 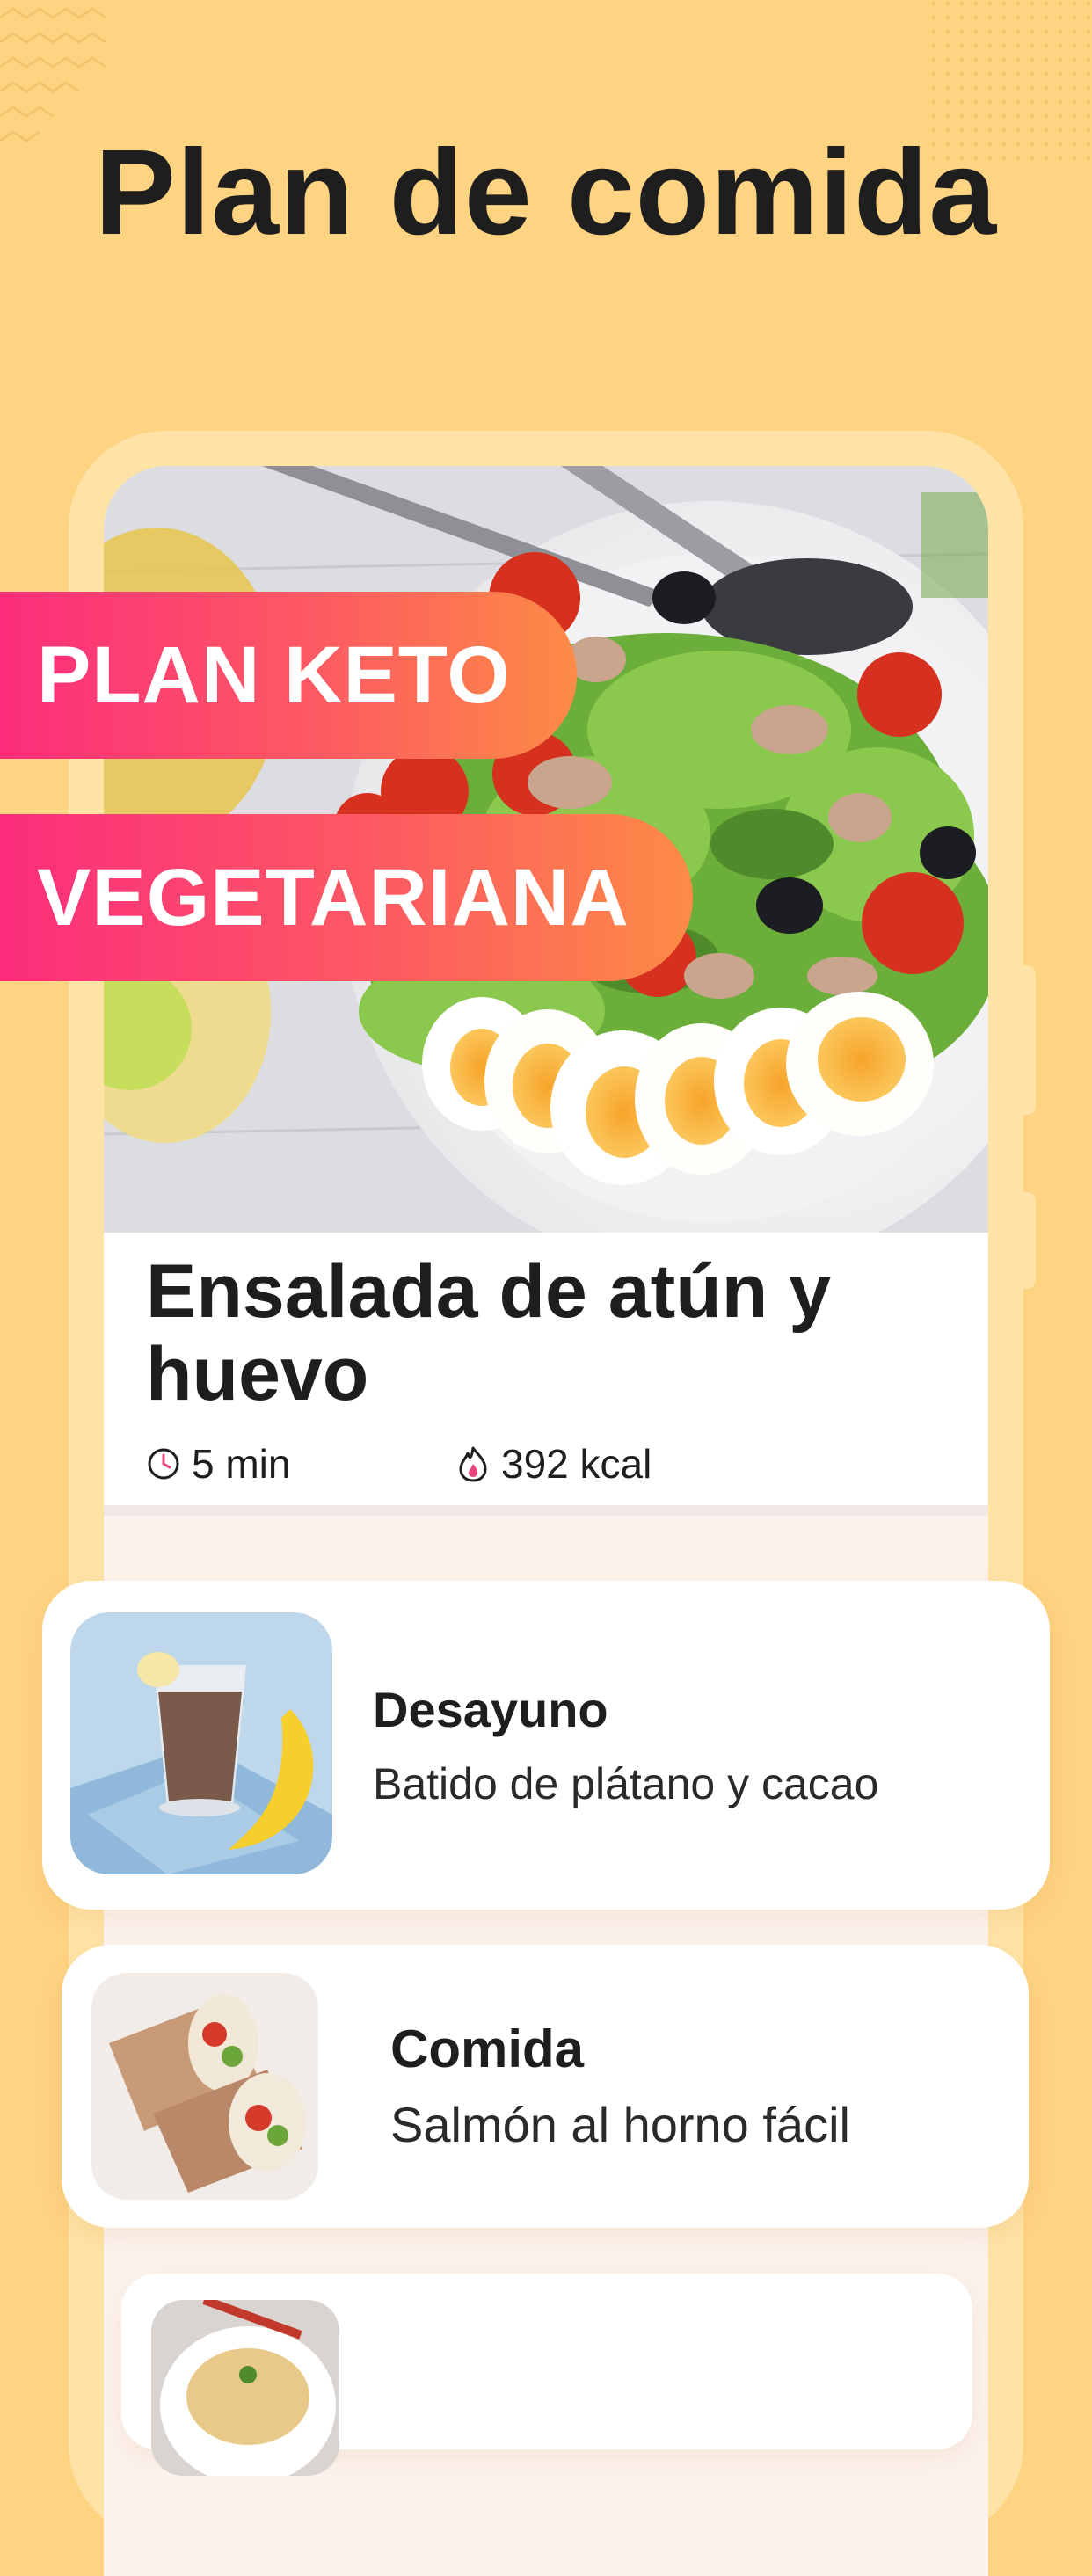 I want to click on meal-name: Batido de plátano y cacao, so click(x=626, y=1783).